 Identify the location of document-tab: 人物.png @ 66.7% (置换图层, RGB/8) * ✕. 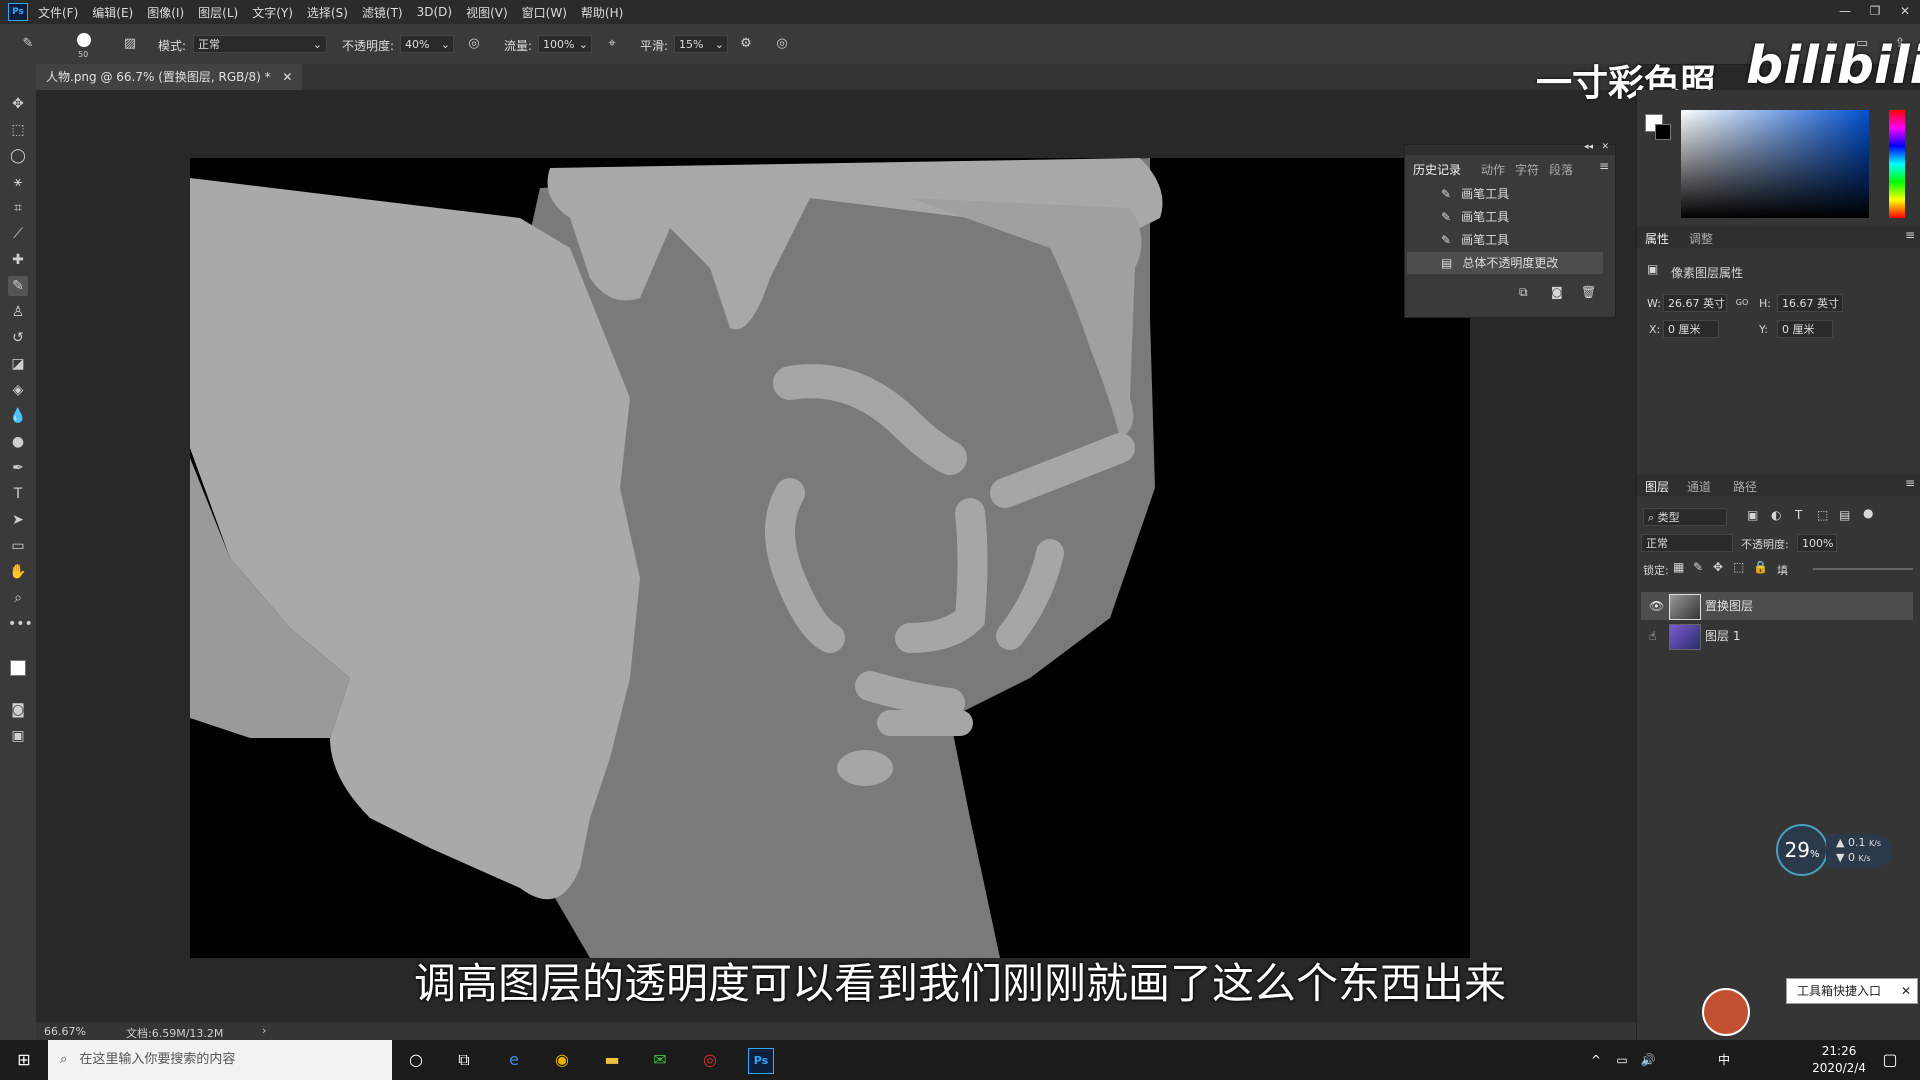
(169, 77).